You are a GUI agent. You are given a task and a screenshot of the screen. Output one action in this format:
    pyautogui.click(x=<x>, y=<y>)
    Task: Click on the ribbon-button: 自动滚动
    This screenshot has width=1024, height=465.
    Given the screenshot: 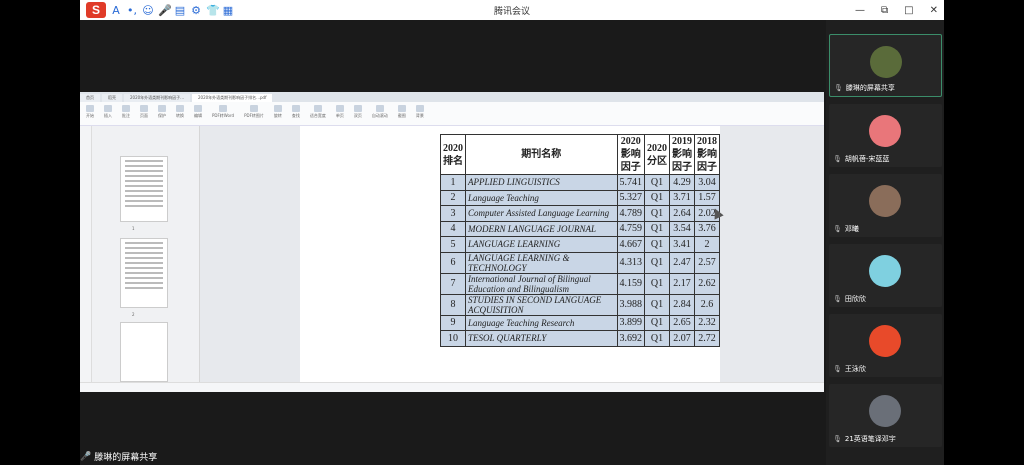 What is the action you would take?
    pyautogui.click(x=380, y=113)
    